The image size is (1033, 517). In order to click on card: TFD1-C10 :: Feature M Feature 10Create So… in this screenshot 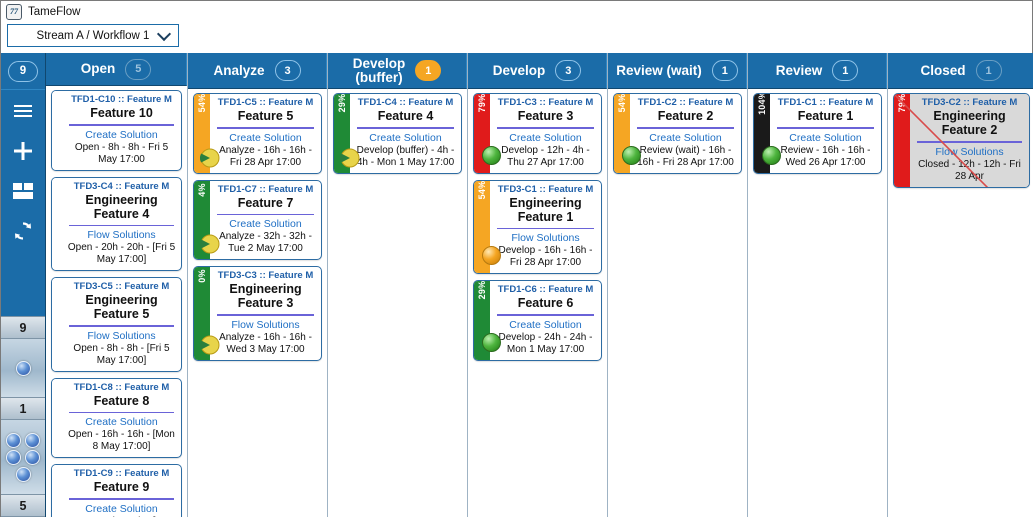, I will do `click(116, 130)`.